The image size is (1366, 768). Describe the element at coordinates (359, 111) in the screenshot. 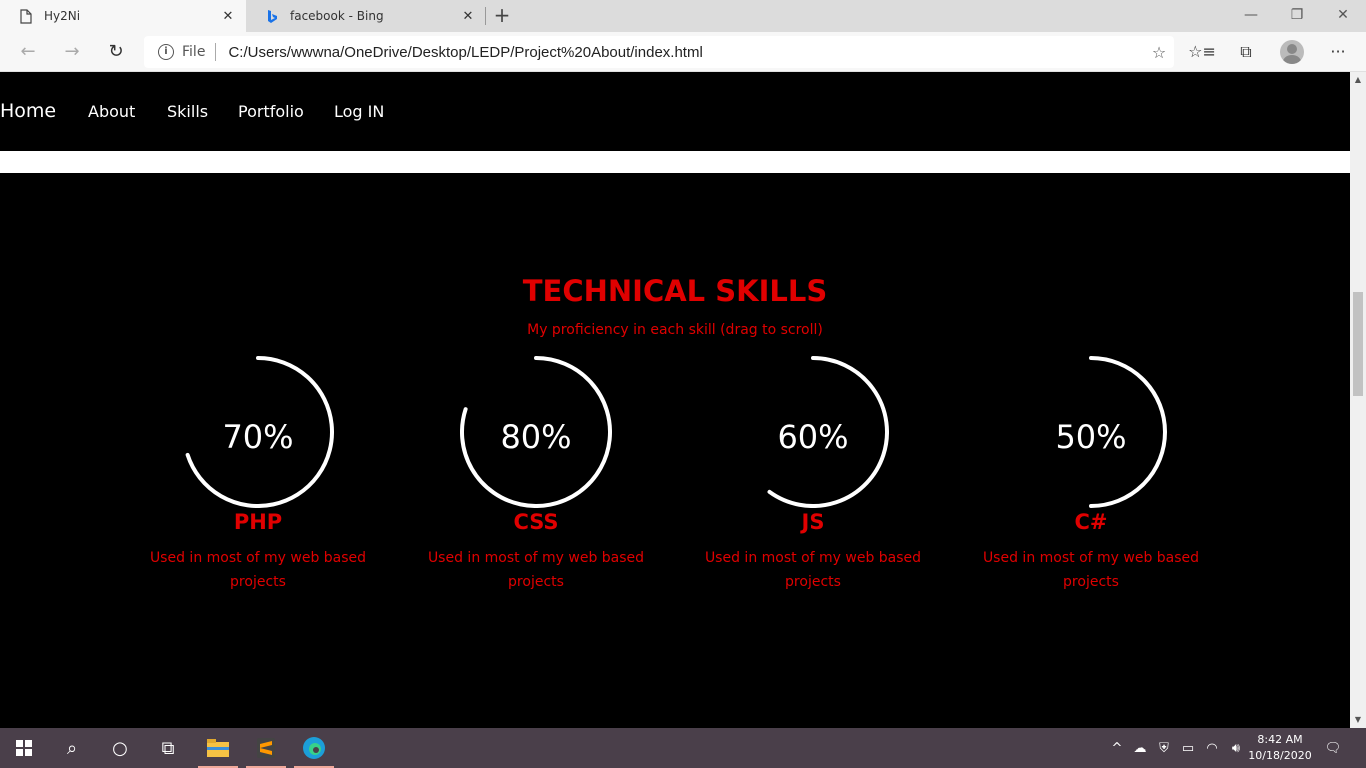

I see `nav-login: Log IN` at that location.